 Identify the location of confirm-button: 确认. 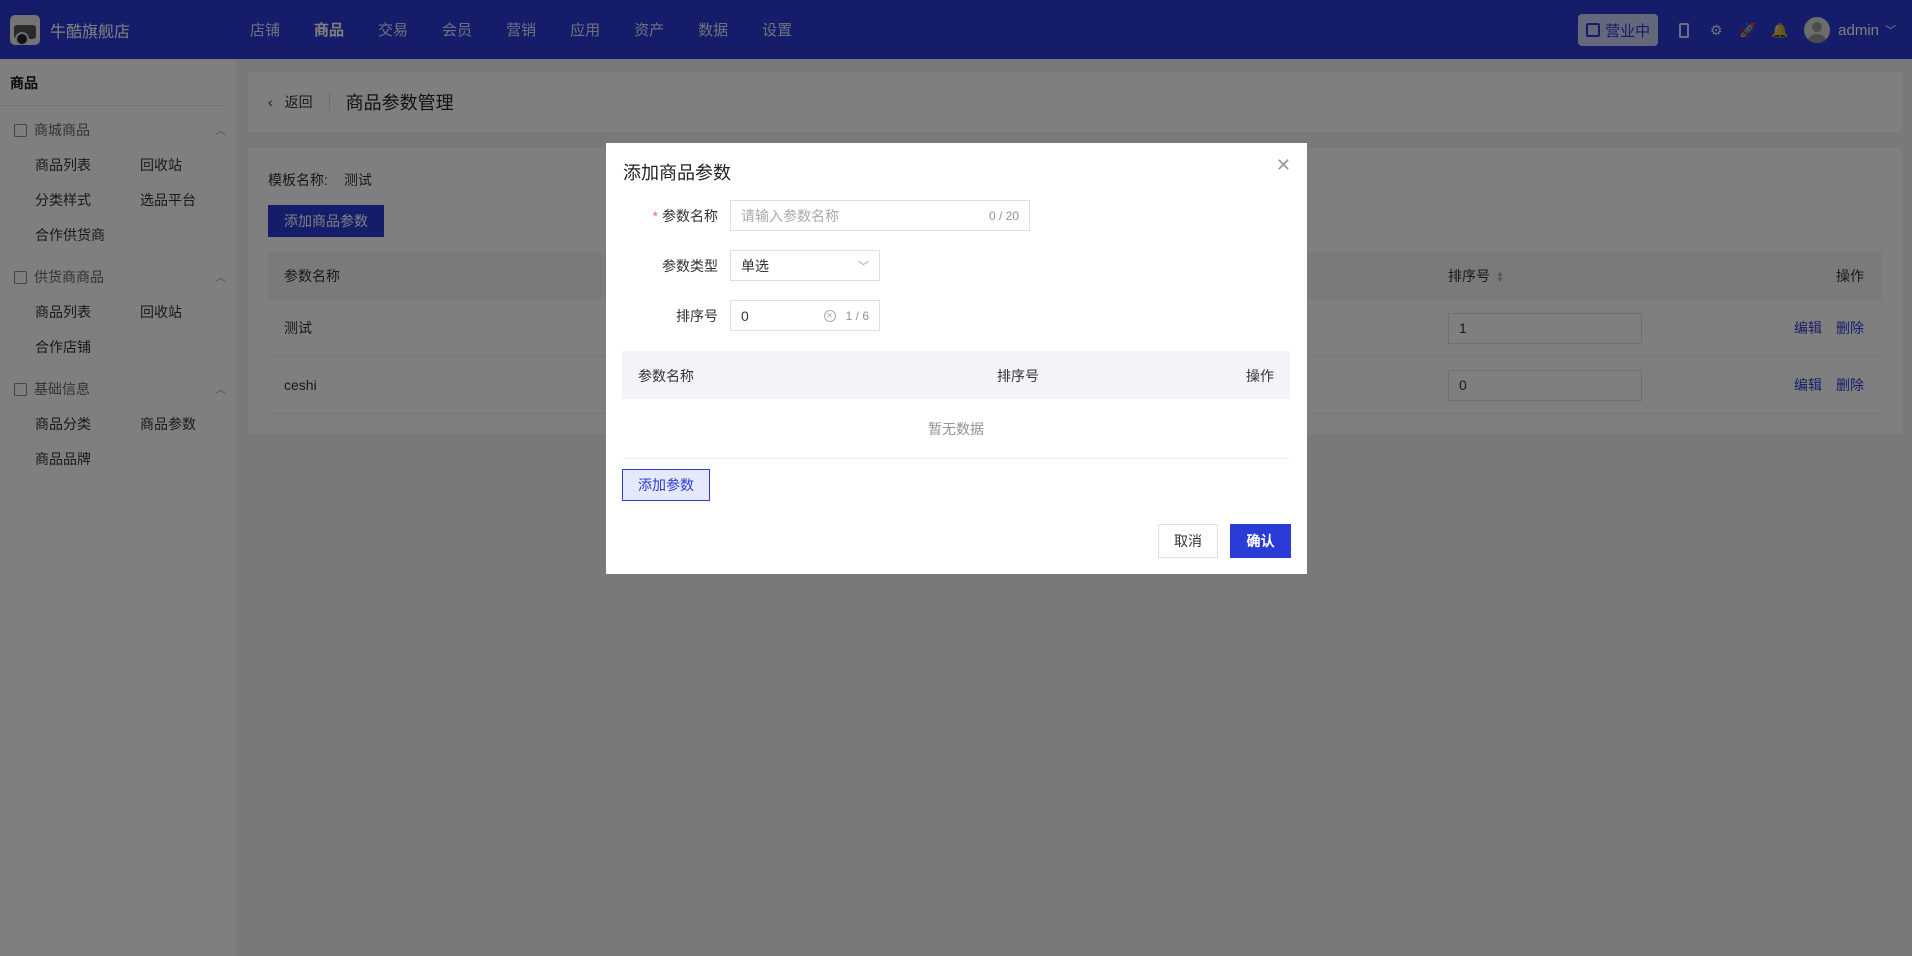
(1260, 541).